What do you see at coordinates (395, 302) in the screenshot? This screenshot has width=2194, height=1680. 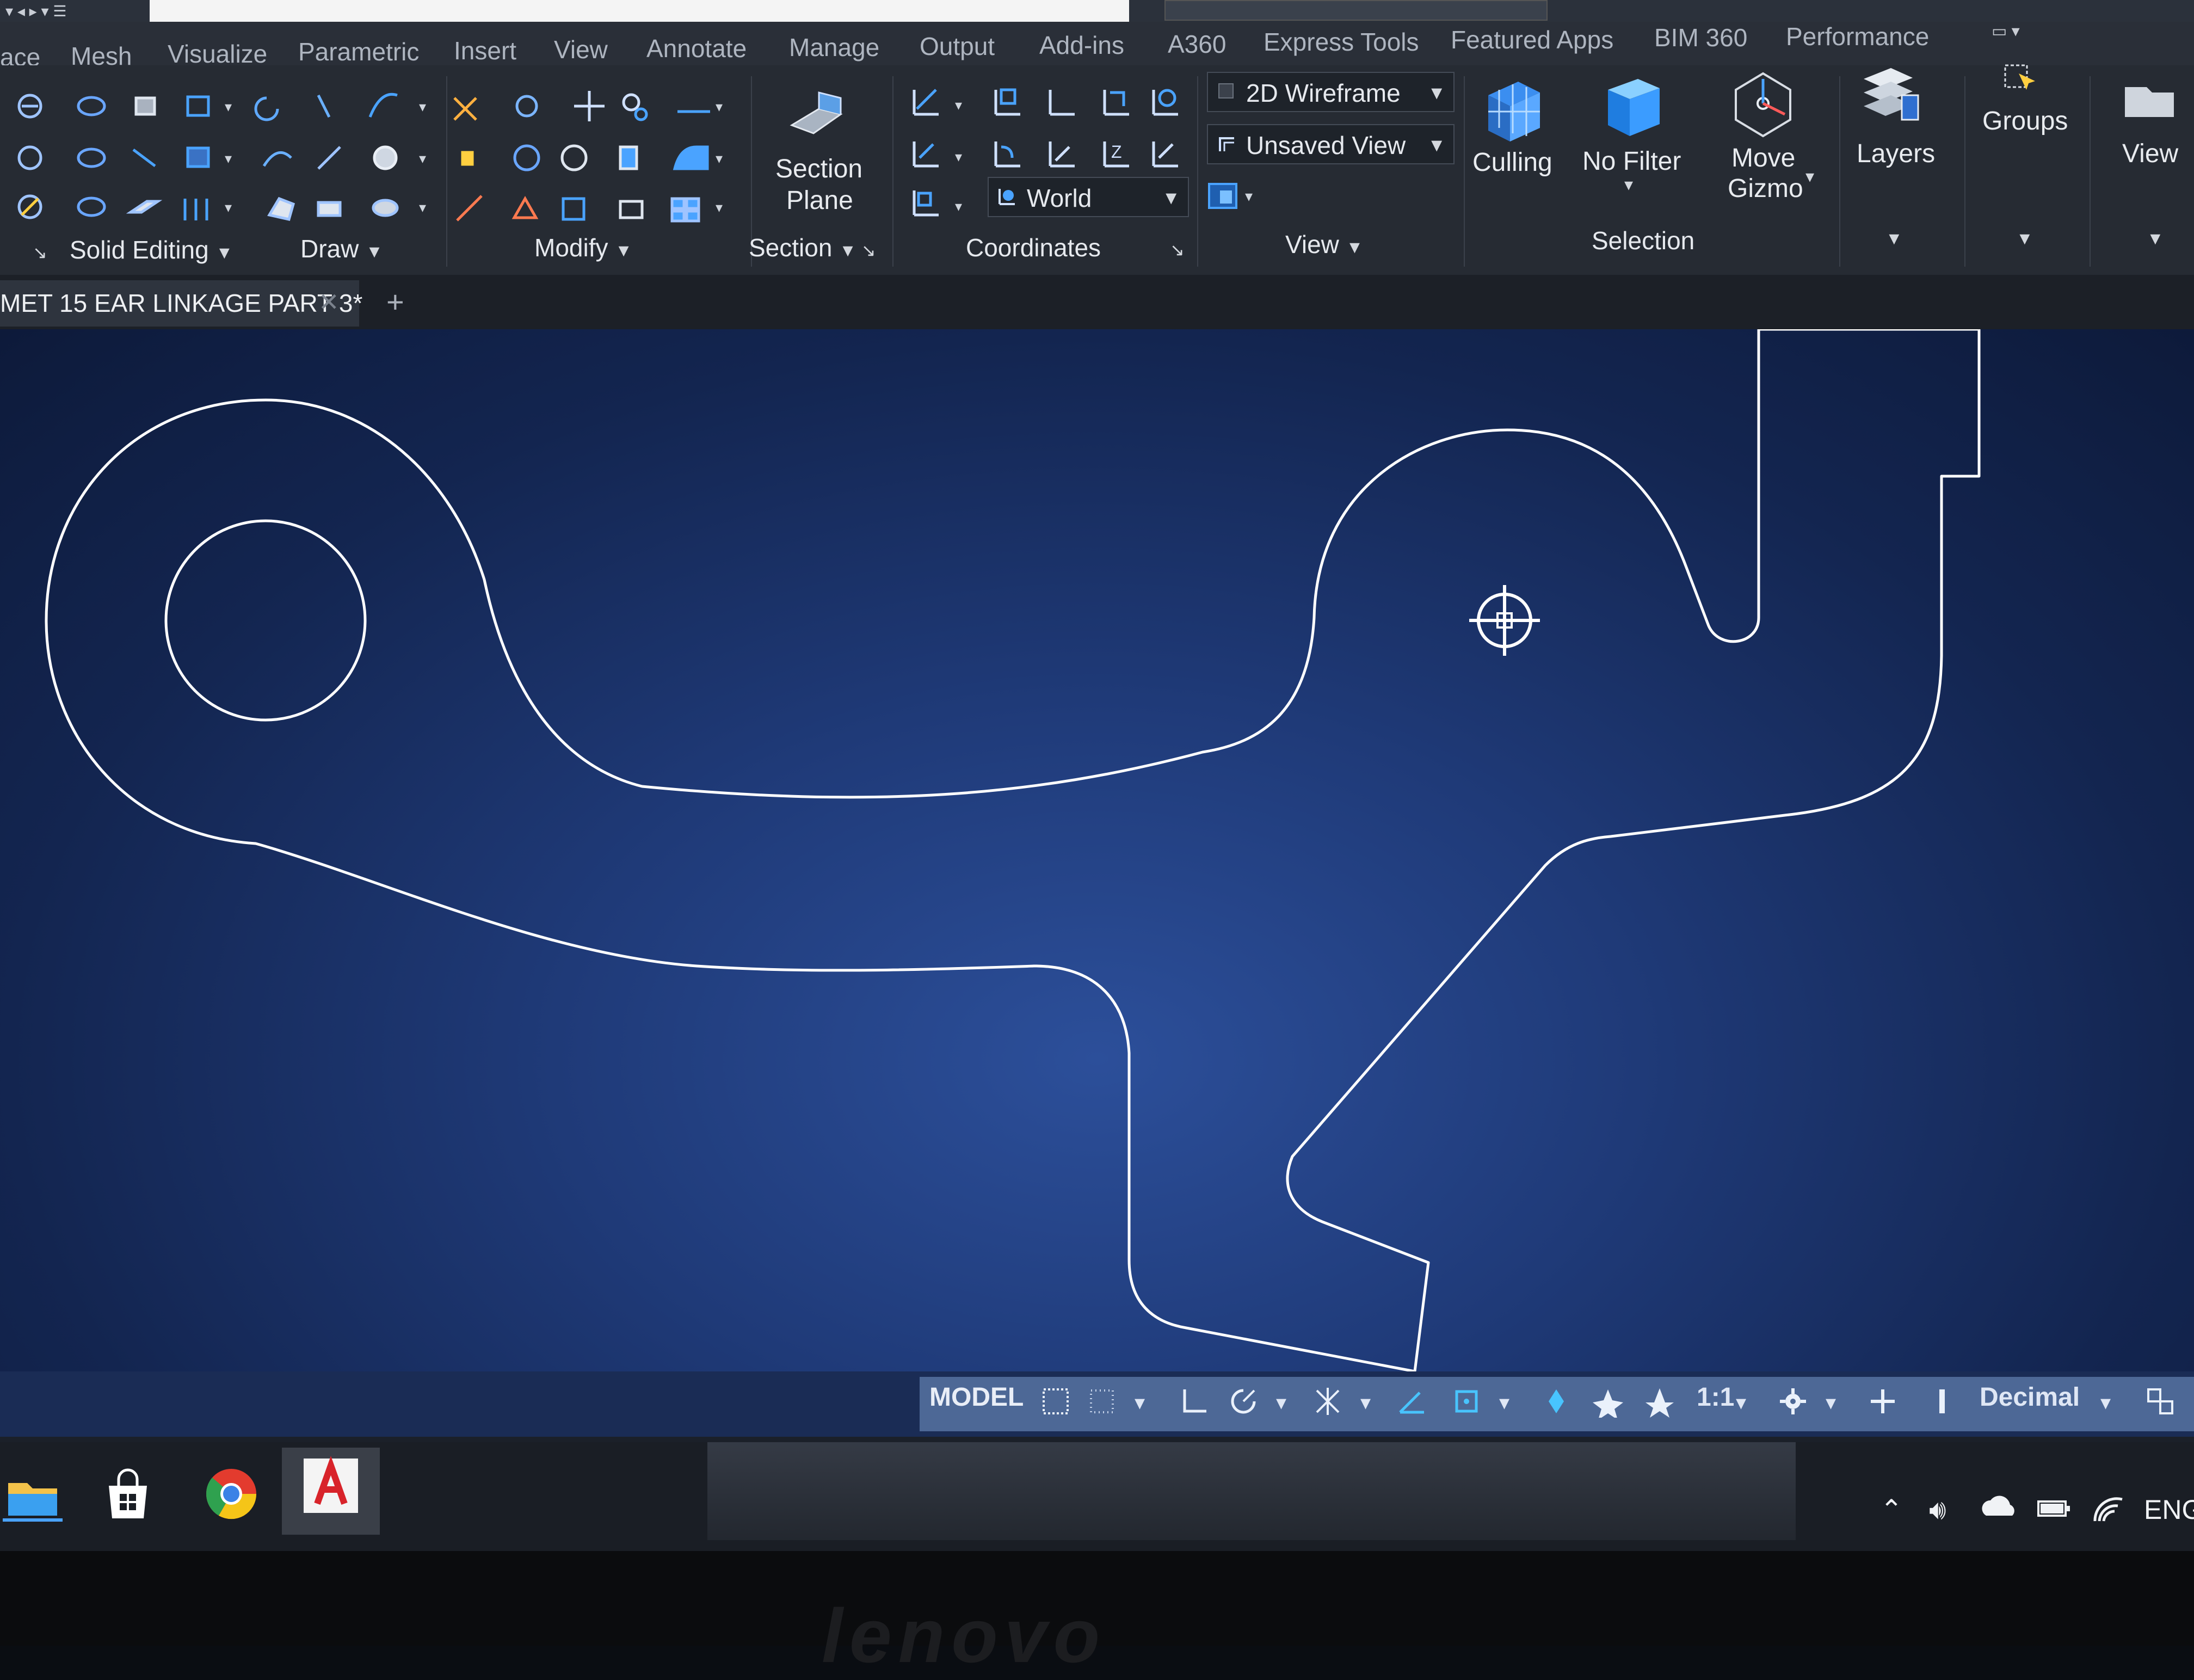 I see `new-tab-button: +` at bounding box center [395, 302].